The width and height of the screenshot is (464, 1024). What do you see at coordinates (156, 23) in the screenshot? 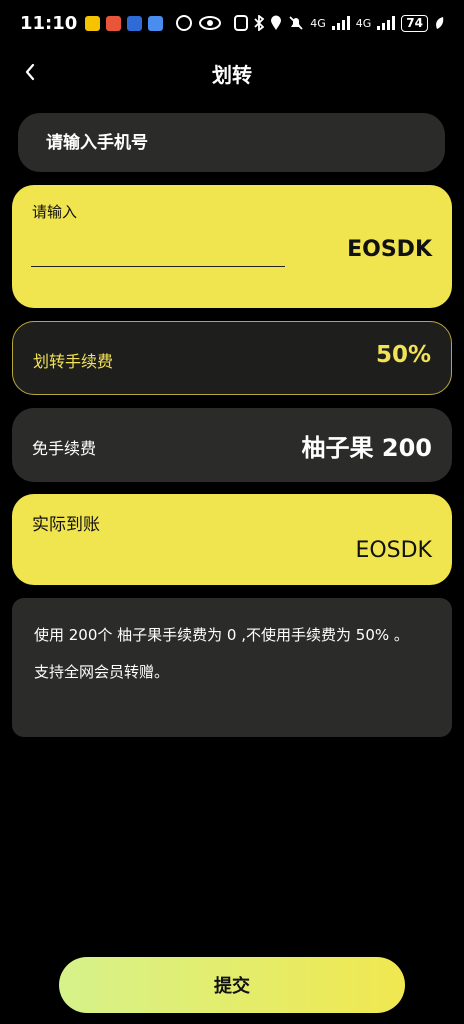
I see `files-app-icon` at bounding box center [156, 23].